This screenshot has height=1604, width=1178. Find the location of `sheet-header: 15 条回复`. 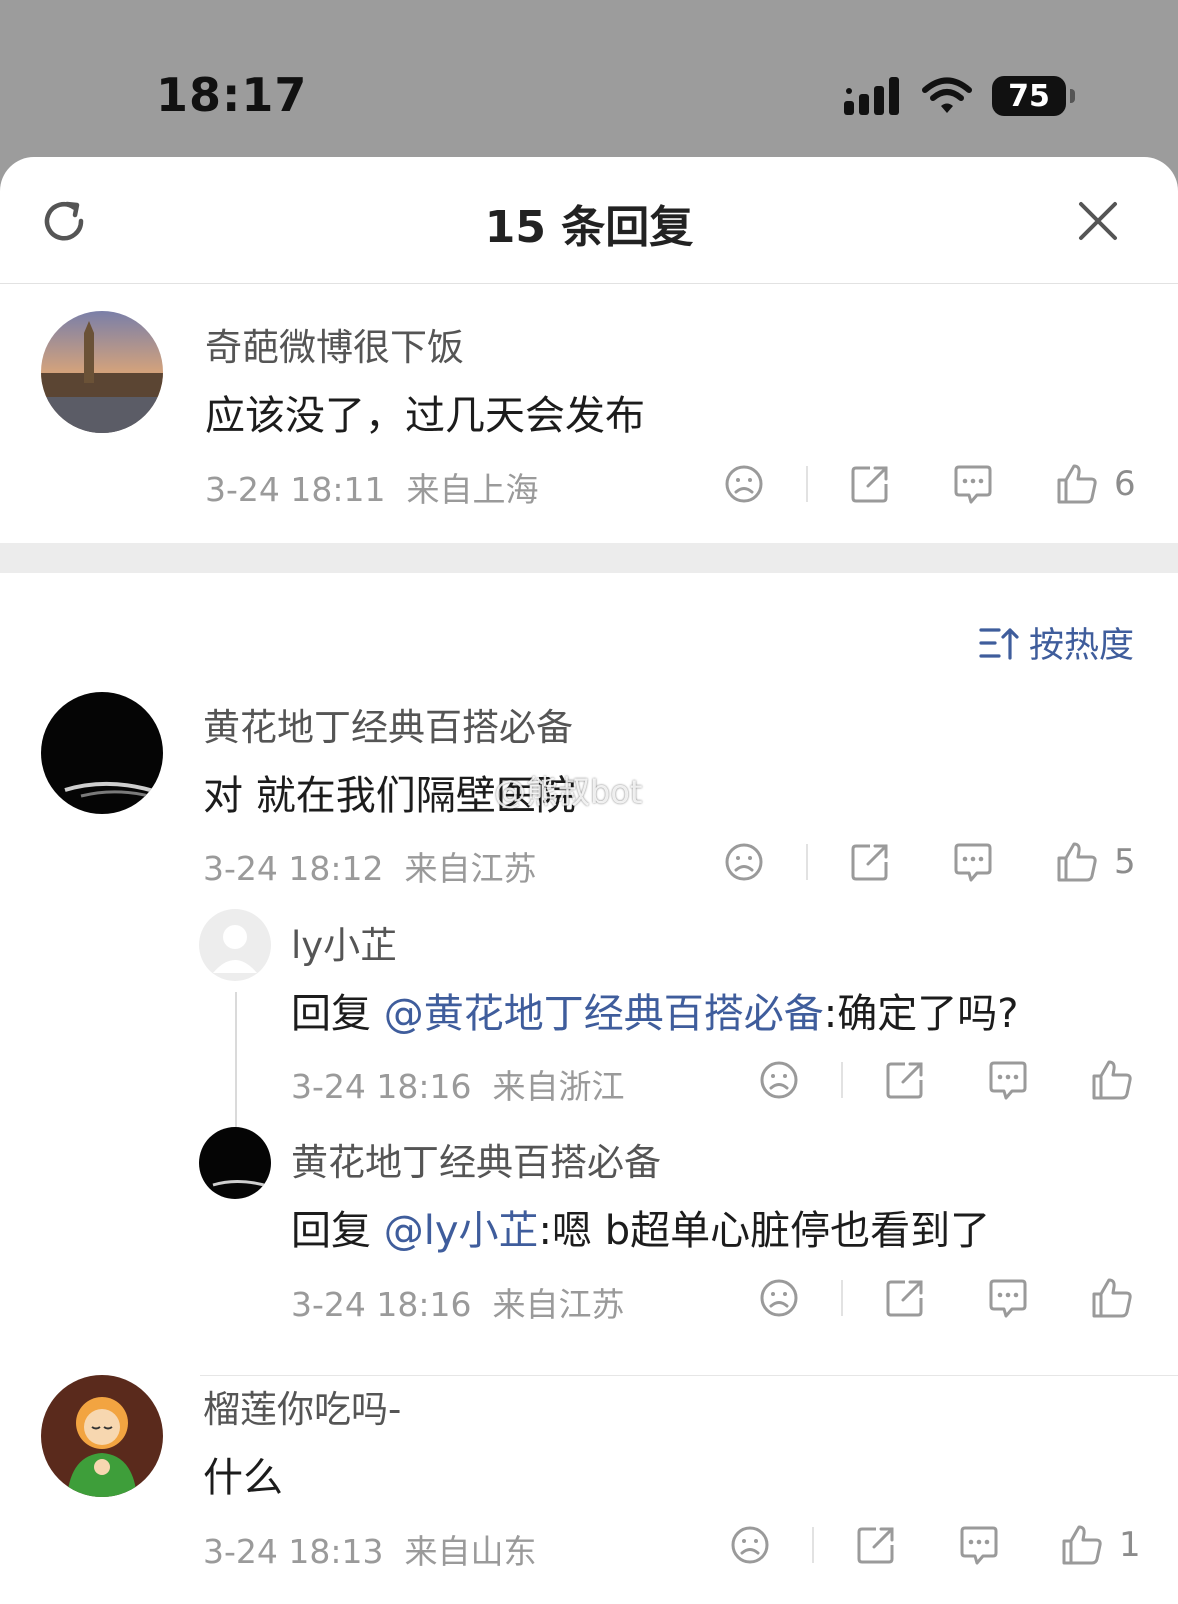

sheet-header: 15 条回复 is located at coordinates (589, 220).